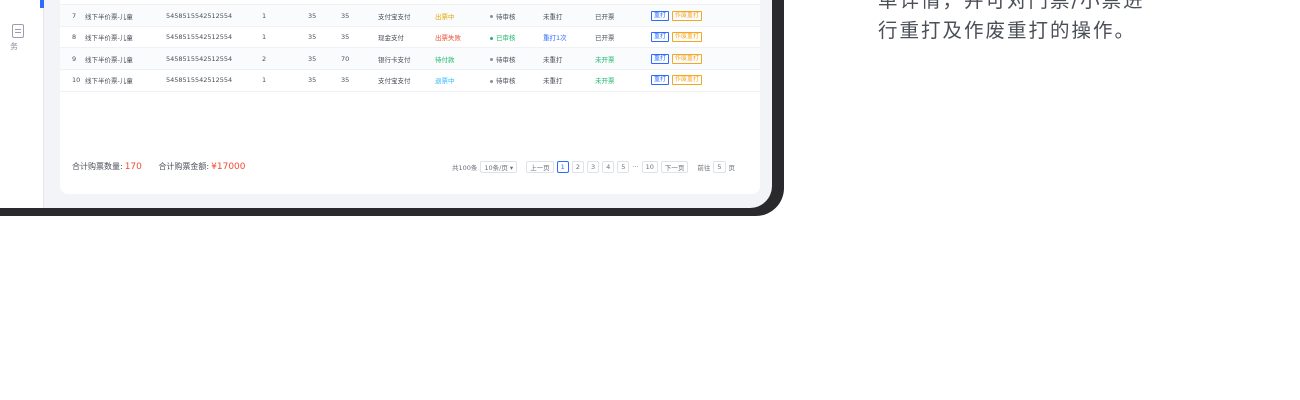 Image resolution: width=1300 pixels, height=400 pixels. What do you see at coordinates (462, 80) in the screenshot?
I see `order-status-cell: 退票中` at bounding box center [462, 80].